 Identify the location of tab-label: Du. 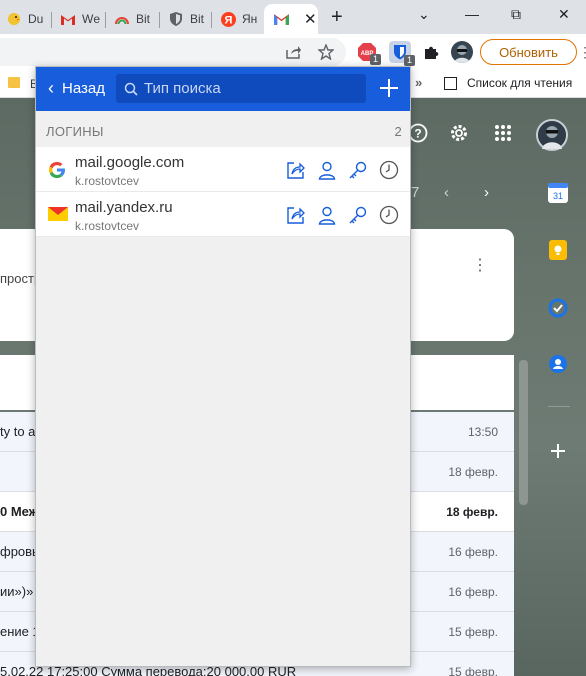
(36, 19).